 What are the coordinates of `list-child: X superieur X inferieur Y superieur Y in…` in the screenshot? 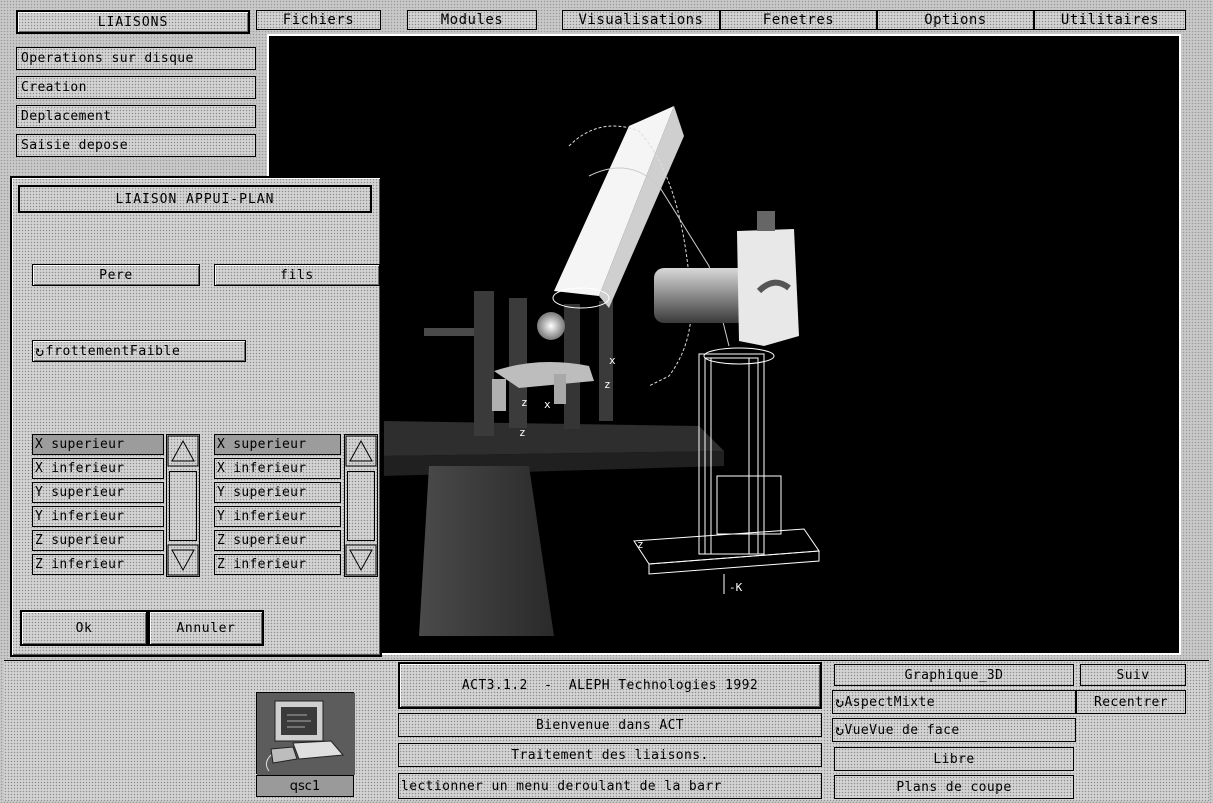 It's located at (298, 505).